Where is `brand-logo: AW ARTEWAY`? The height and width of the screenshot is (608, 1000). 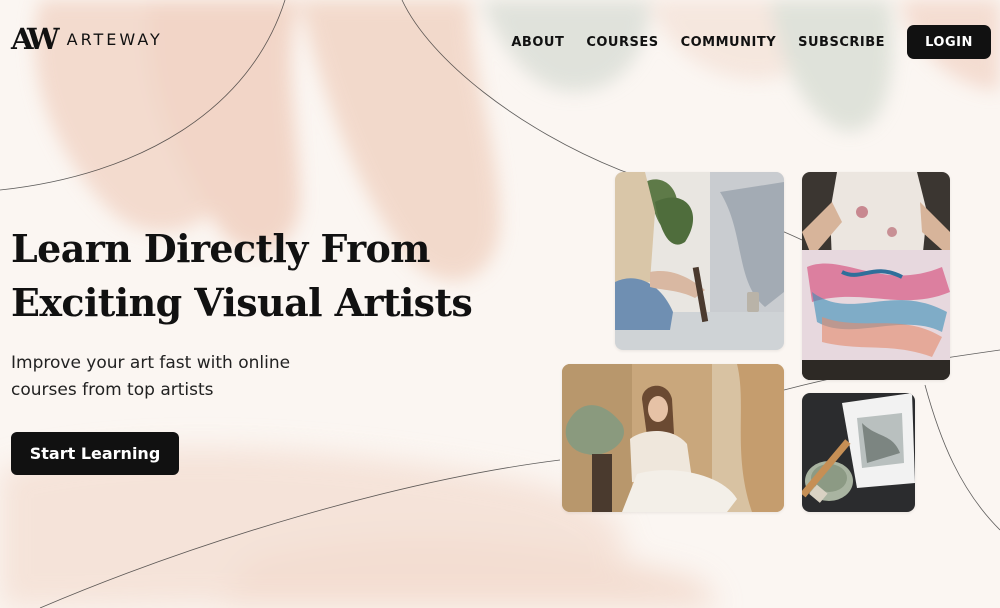 brand-logo: AW ARTEWAY is located at coordinates (87, 39).